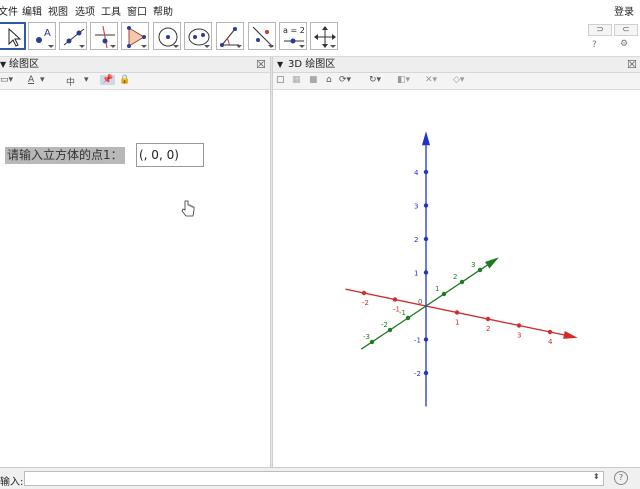 This screenshot has height=489, width=640. I want to click on line-tool-button, so click(73, 36).